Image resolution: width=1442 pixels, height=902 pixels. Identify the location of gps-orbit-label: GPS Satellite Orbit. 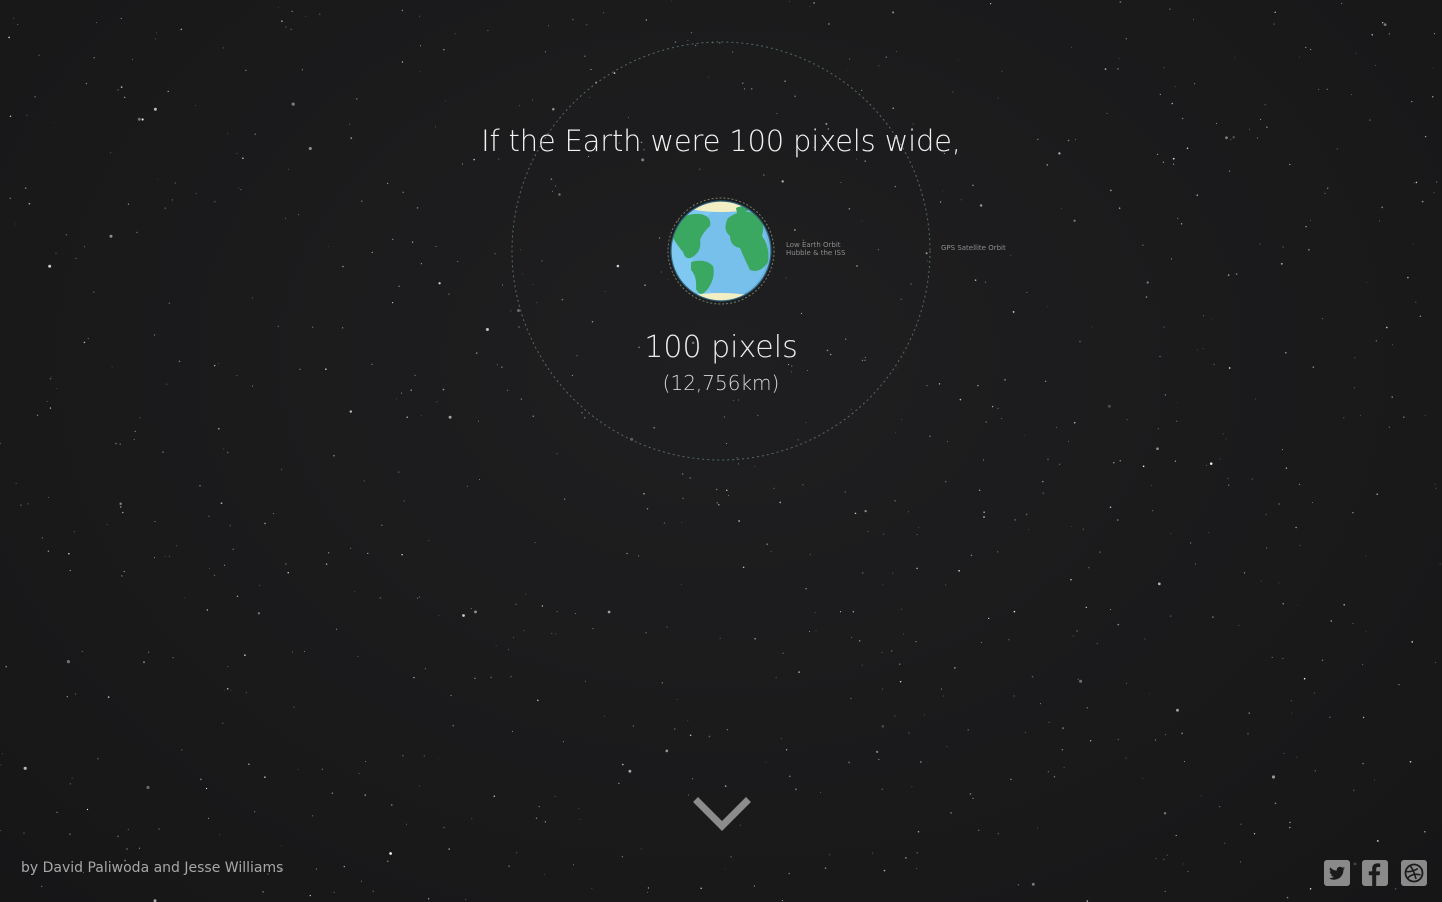
(973, 248).